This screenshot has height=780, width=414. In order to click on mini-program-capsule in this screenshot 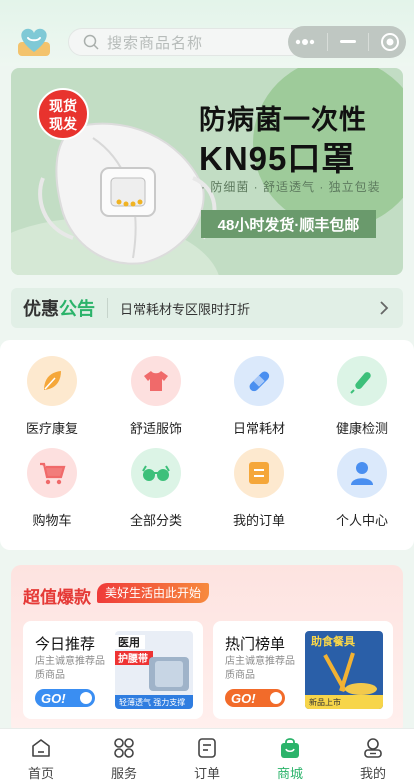, I will do `click(347, 42)`.